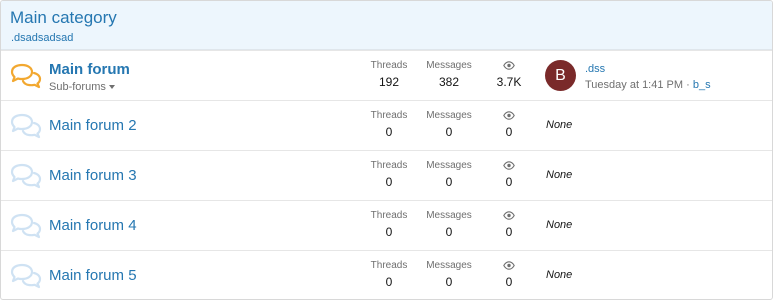 Image resolution: width=773 pixels, height=300 pixels. I want to click on forum-title-link: Main forum, so click(89, 69).